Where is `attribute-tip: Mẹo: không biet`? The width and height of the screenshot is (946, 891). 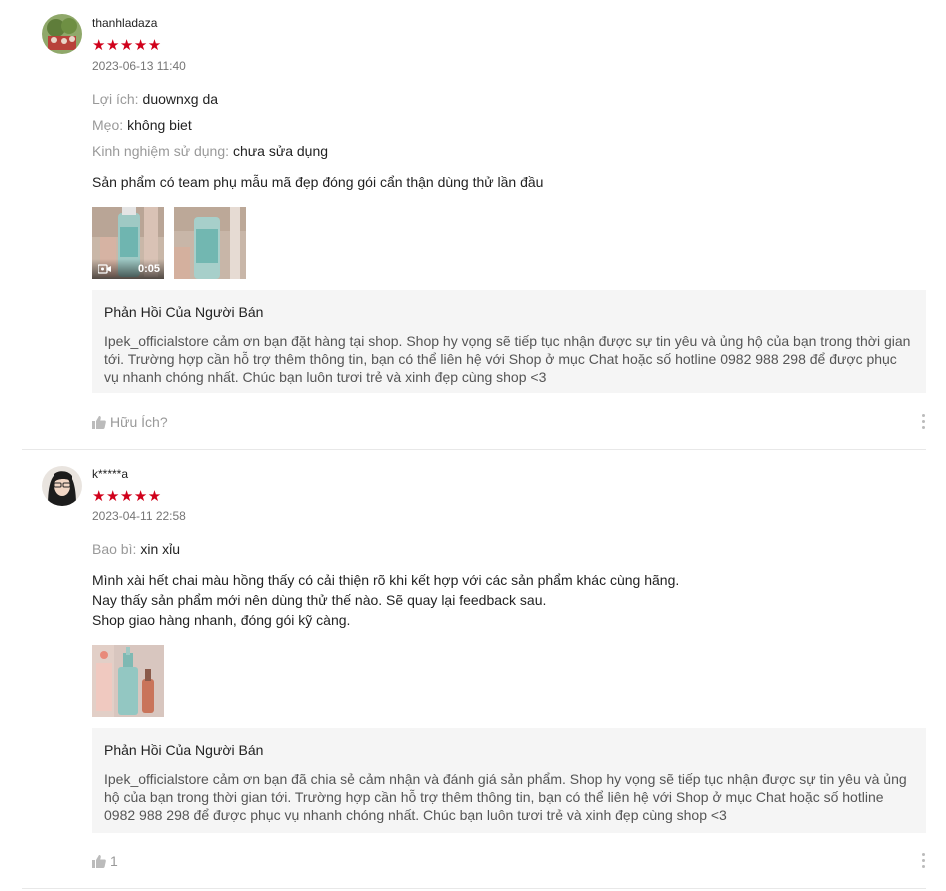 attribute-tip: Mẹo: không biet is located at coordinates (142, 125).